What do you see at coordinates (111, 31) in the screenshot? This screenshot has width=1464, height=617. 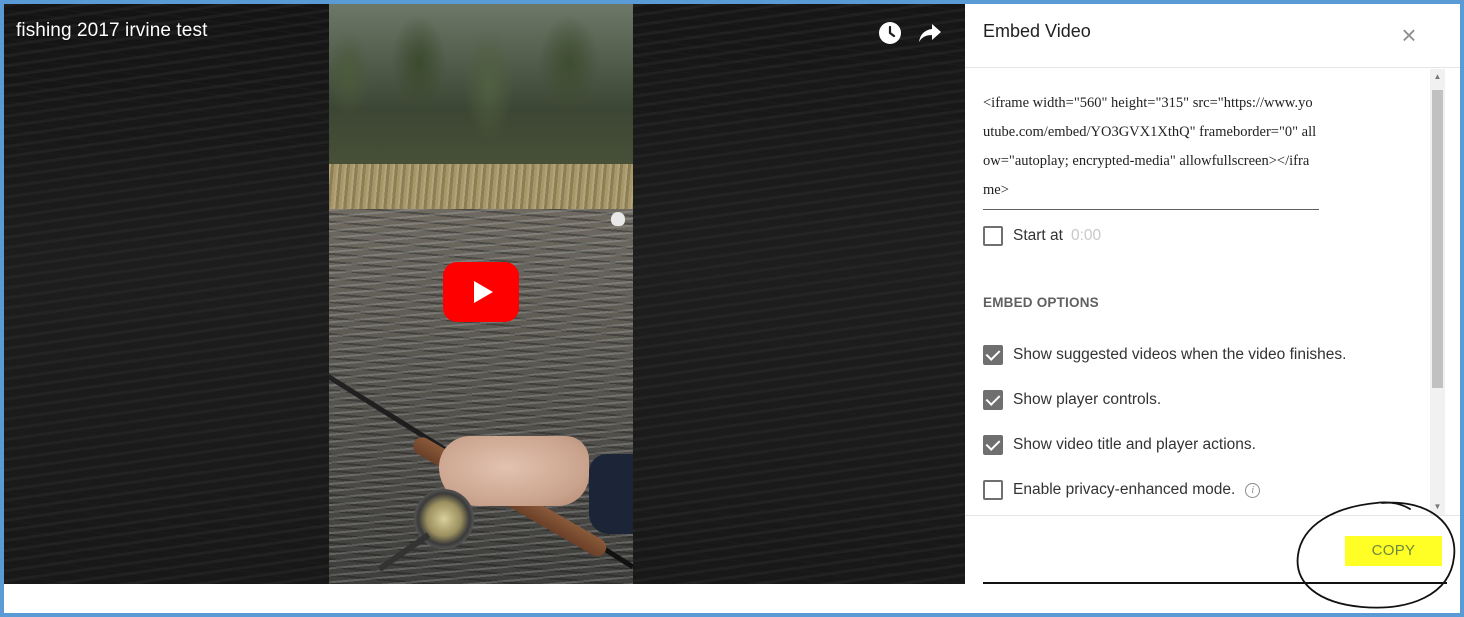 I see `video-title: fishing 2017 irvine test` at bounding box center [111, 31].